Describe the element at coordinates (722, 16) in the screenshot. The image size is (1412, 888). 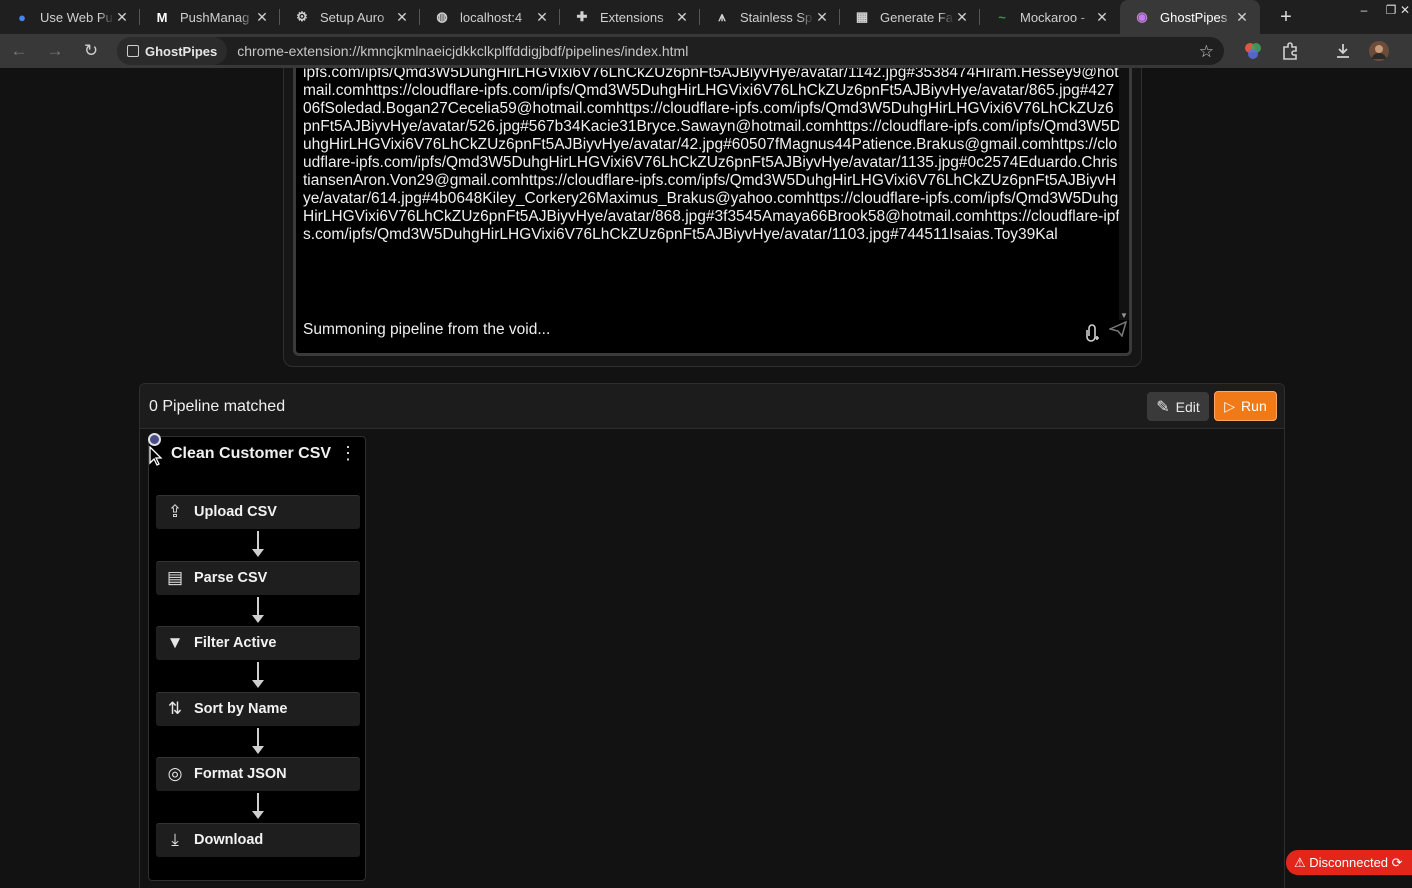
I see `stainless-icon: ⩚` at that location.